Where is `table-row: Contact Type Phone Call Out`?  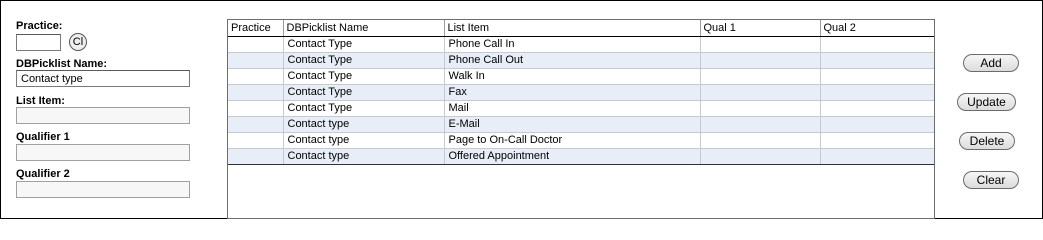
table-row: Contact Type Phone Call Out is located at coordinates (581, 60).